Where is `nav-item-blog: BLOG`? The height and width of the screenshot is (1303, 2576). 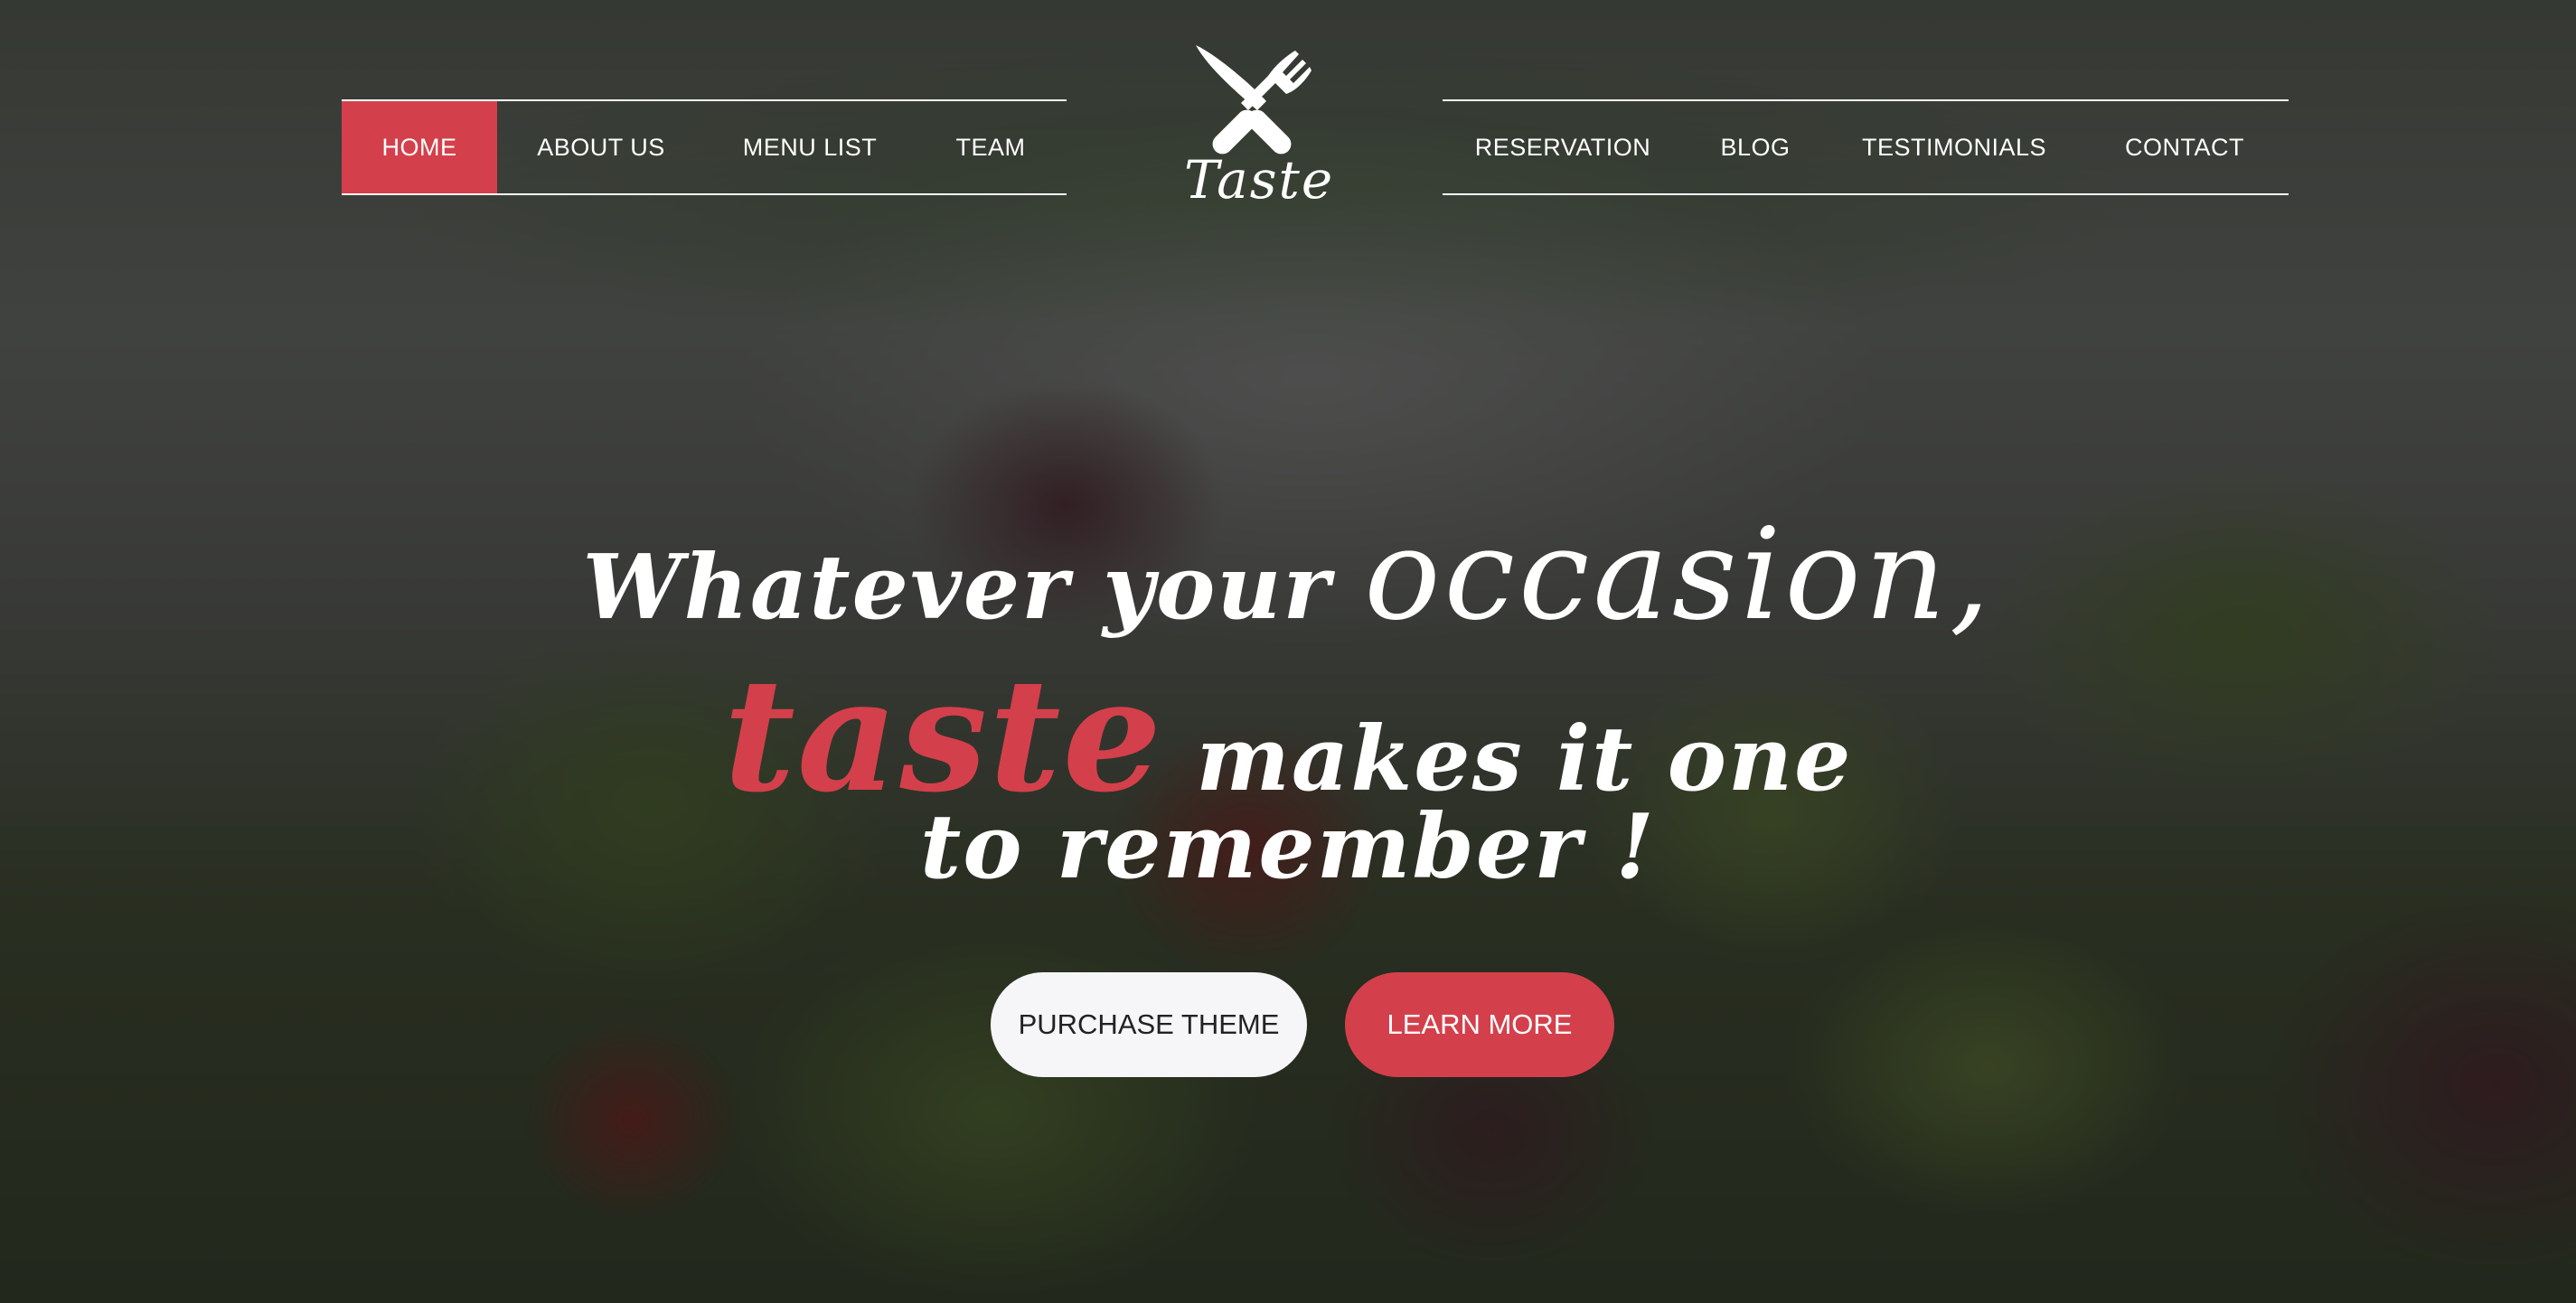
nav-item-blog: BLOG is located at coordinates (1755, 147).